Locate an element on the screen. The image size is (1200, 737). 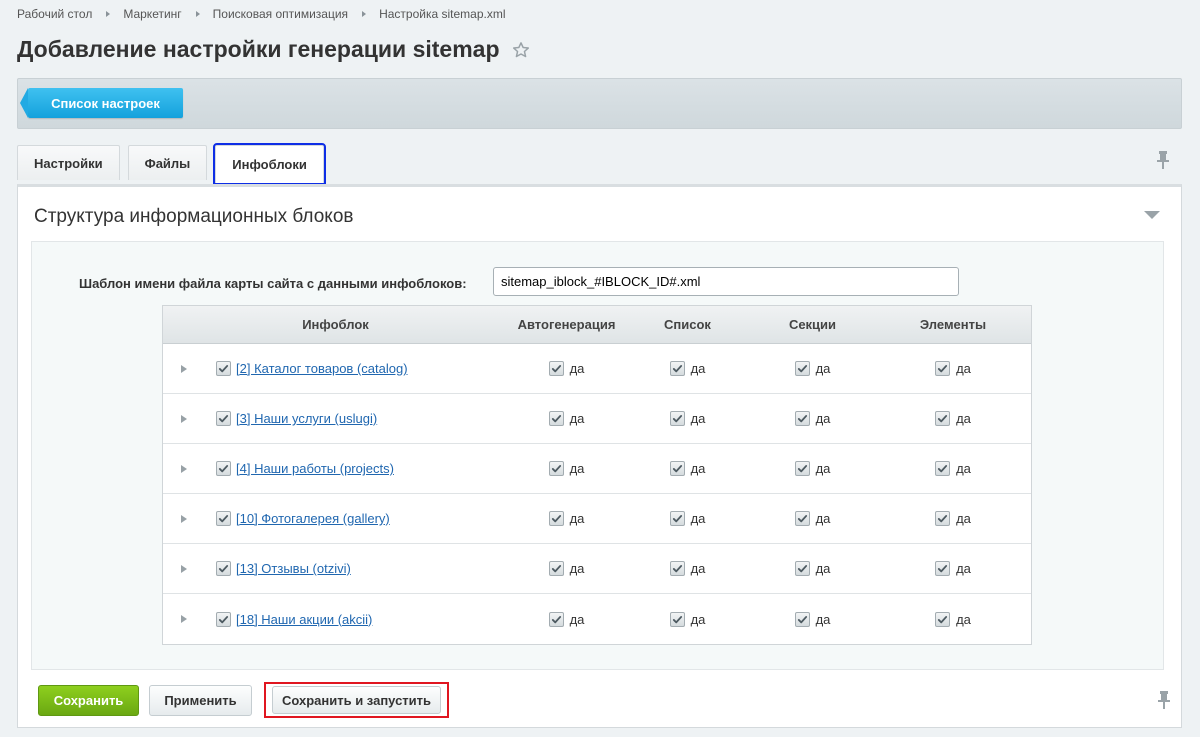
save-button: Сохранить is located at coordinates (88, 700).